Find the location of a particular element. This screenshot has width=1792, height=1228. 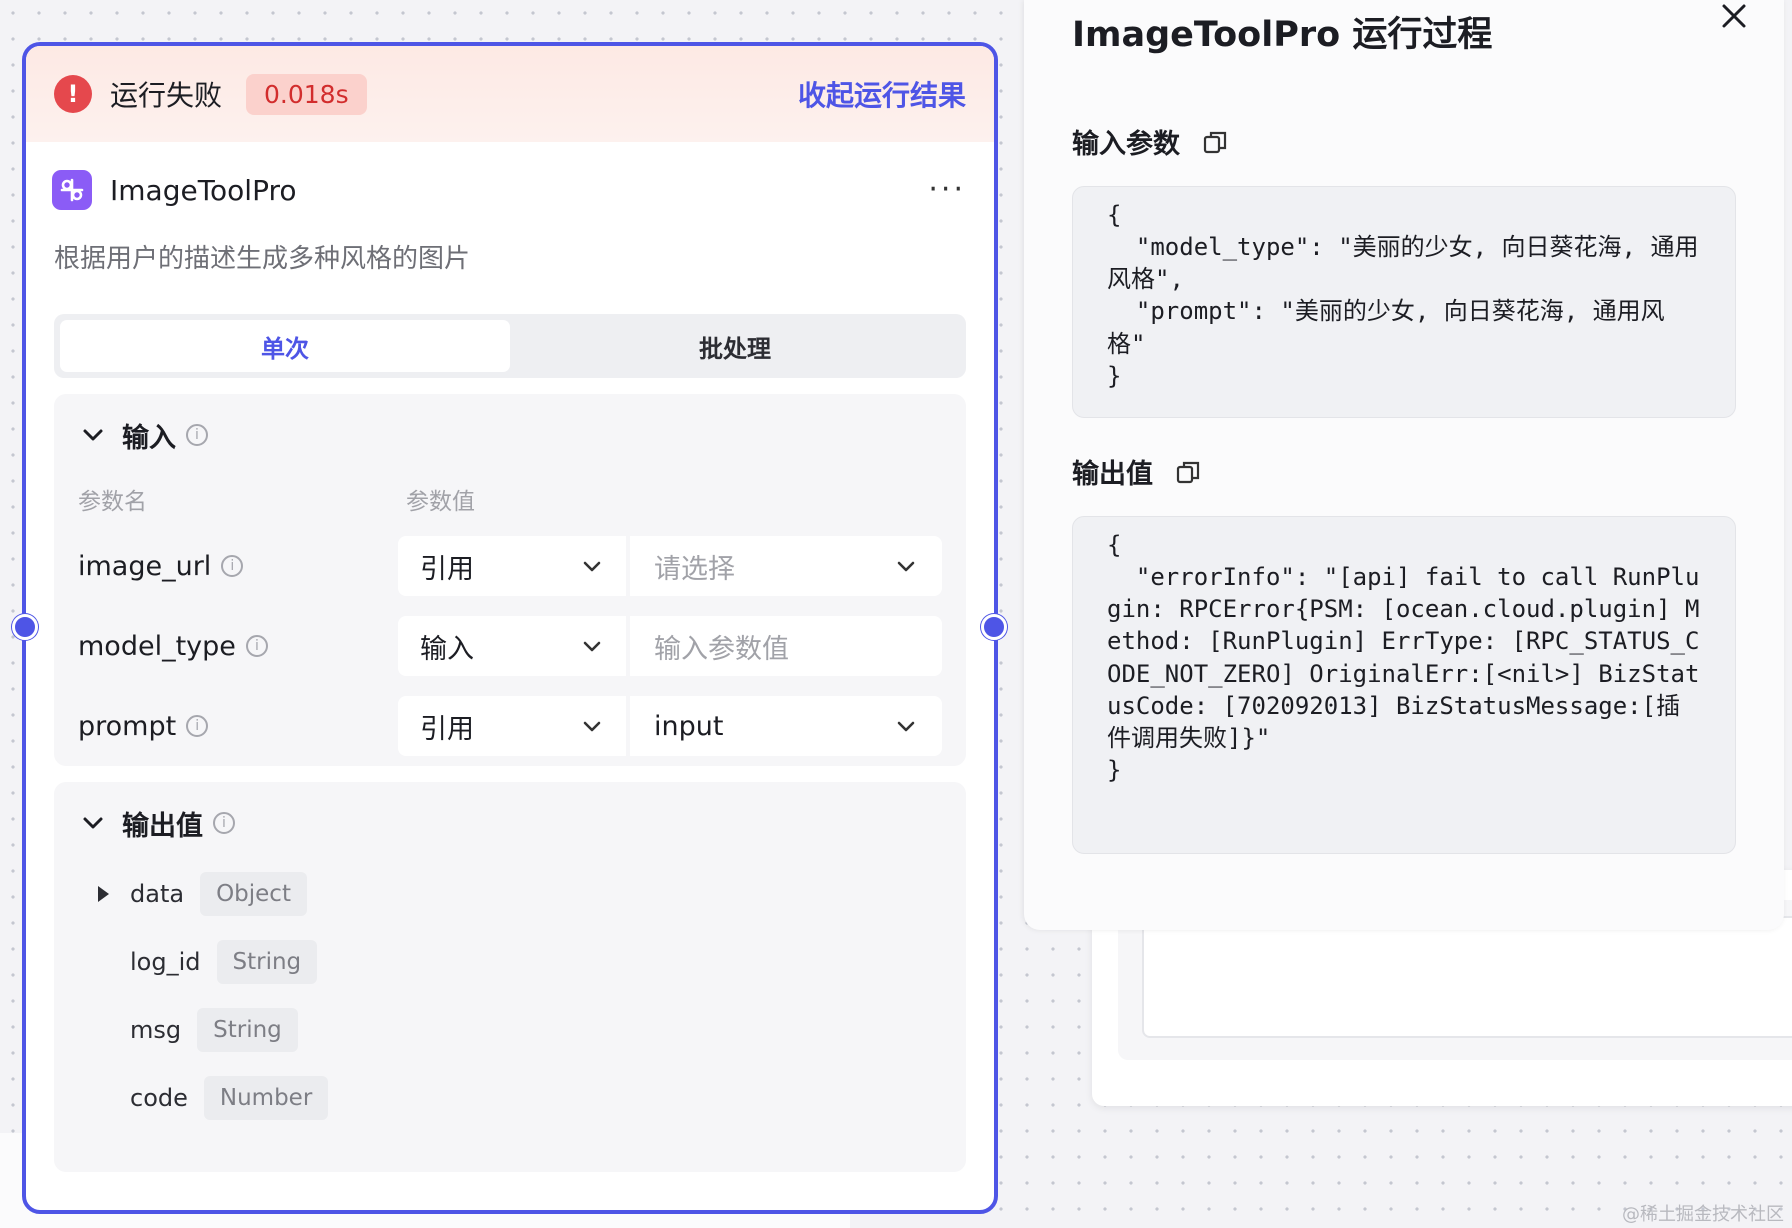

close-icon is located at coordinates (1734, 20).